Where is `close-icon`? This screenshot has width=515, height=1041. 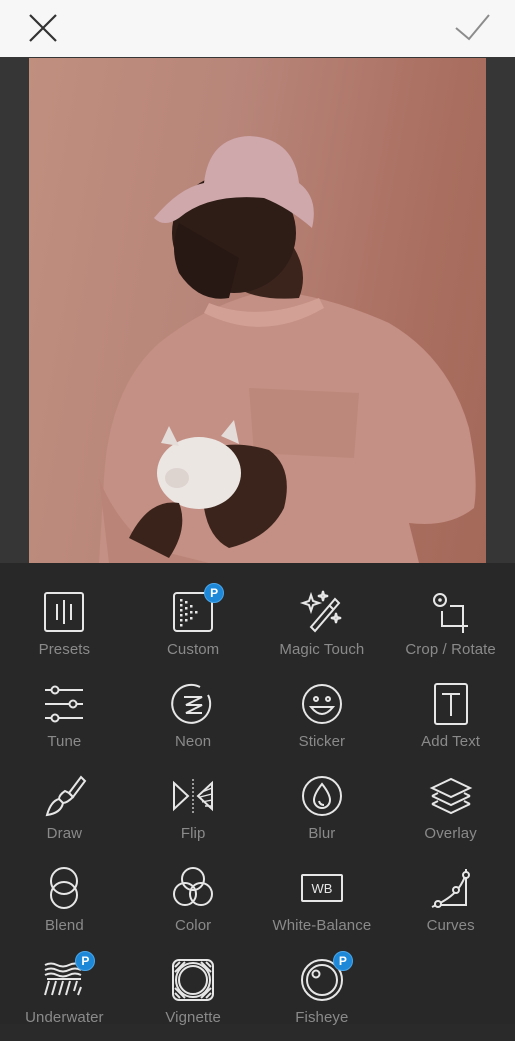 close-icon is located at coordinates (43, 28).